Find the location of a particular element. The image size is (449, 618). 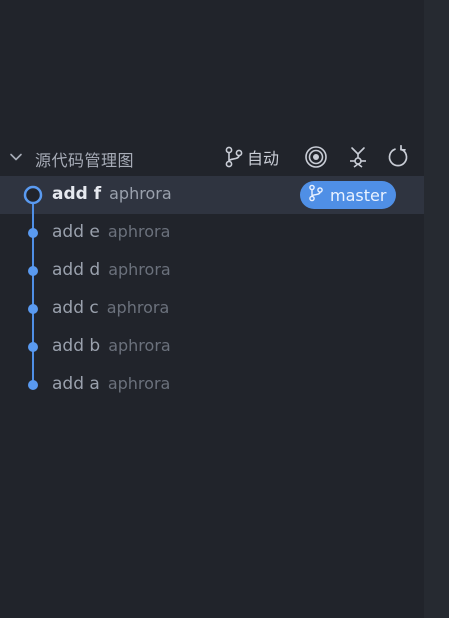

commit-row-add-b: add b aphrora is located at coordinates (212, 347).